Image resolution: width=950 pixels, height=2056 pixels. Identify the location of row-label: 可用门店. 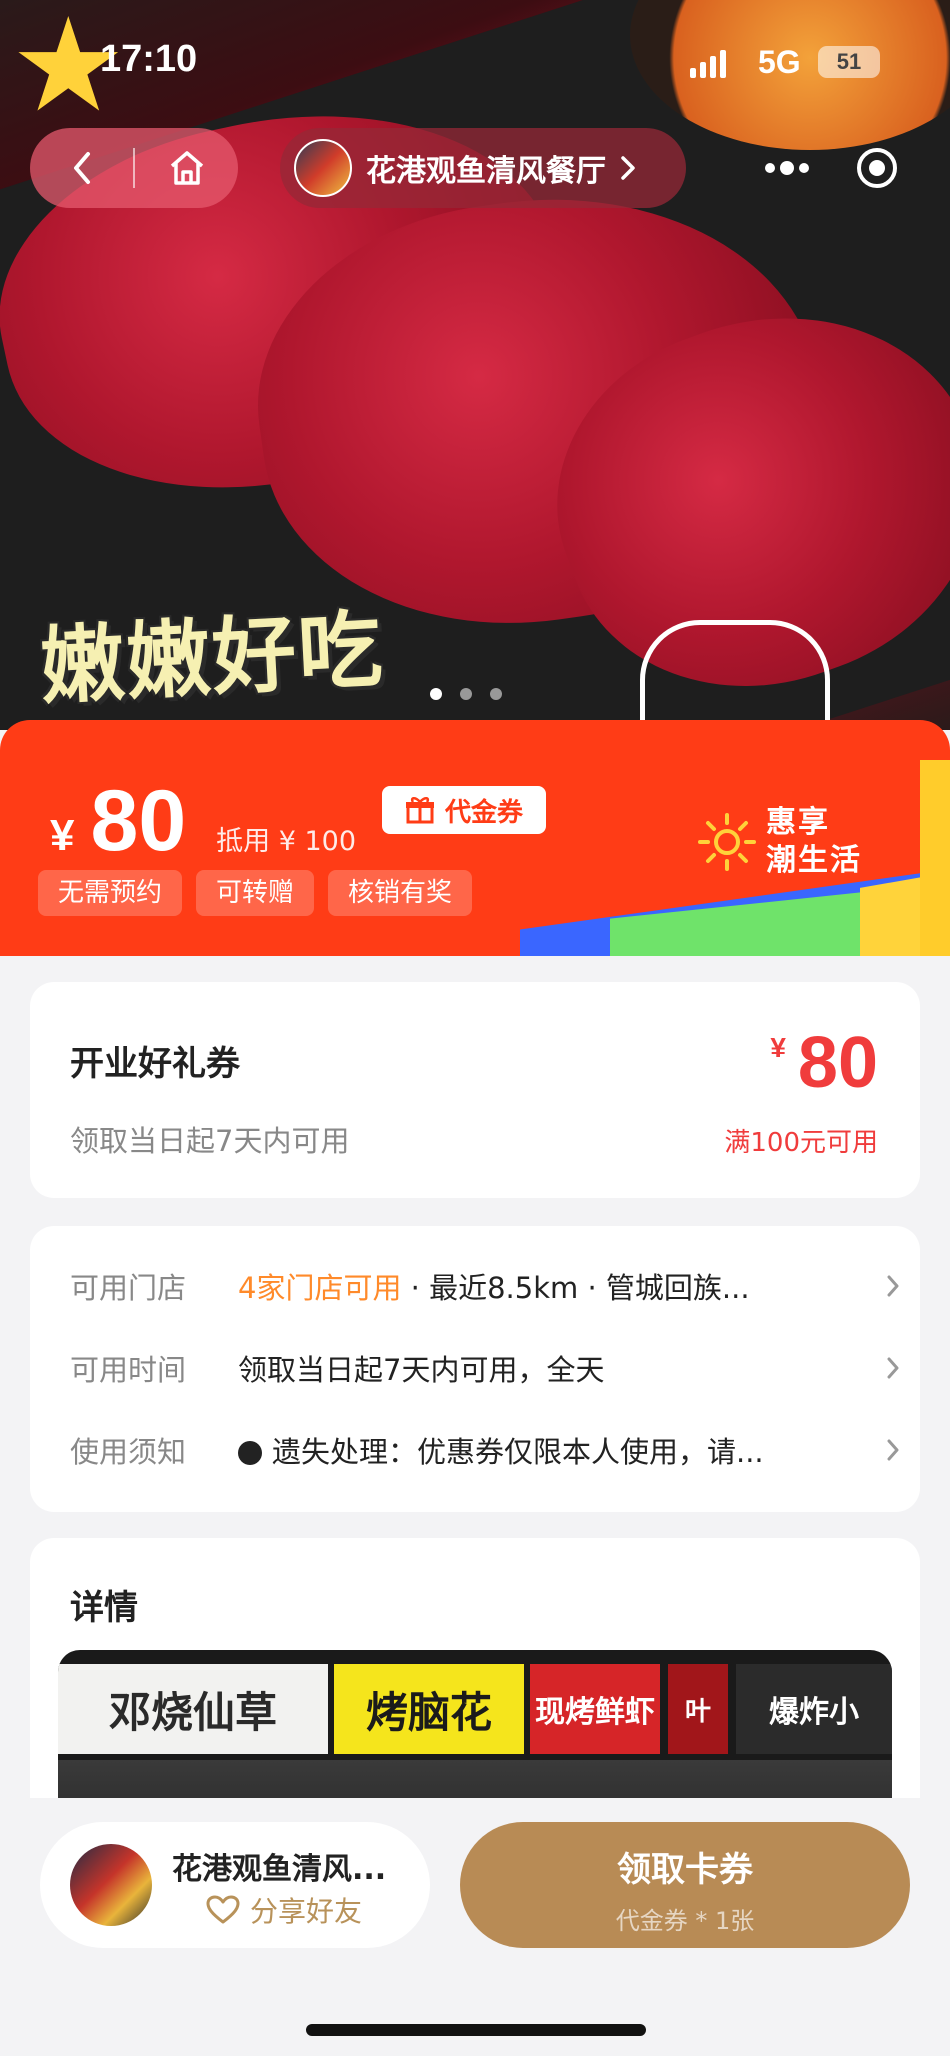
(128, 1288).